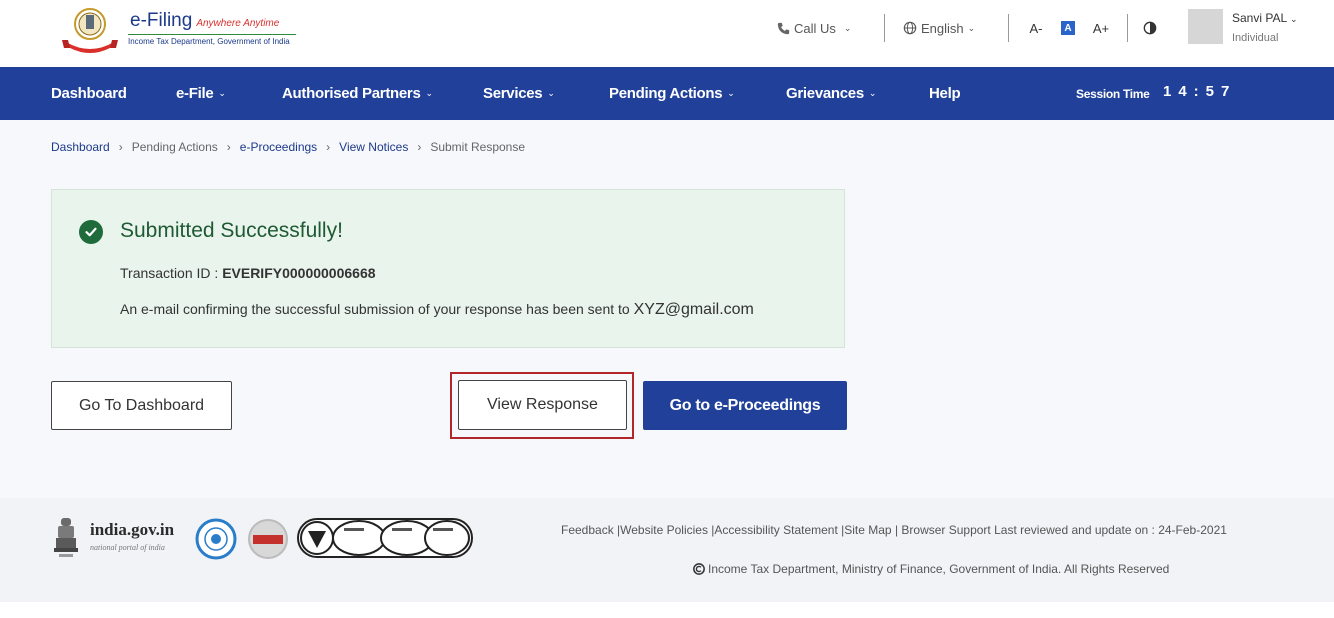 The width and height of the screenshot is (1334, 618). I want to click on breadcrumb-dashboard: Dashboard, so click(80, 147).